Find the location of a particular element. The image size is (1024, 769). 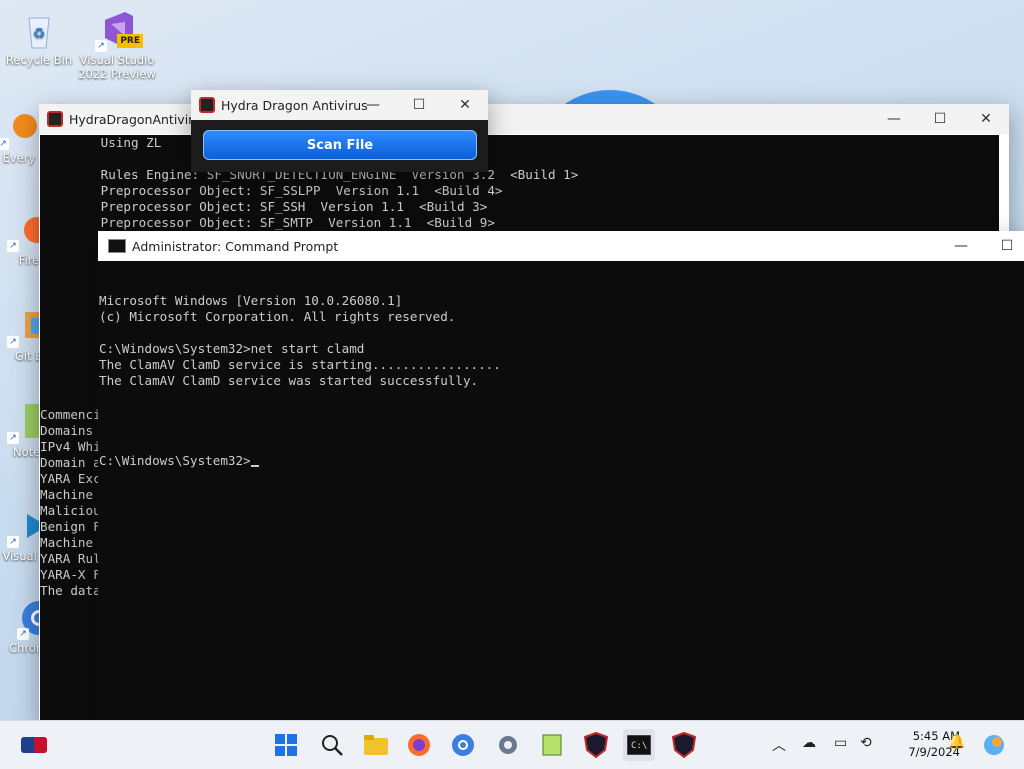

desktop-icon-visual-studio: PRE ↗ Visual Studio 2022 Preview is located at coordinates (117, 45).